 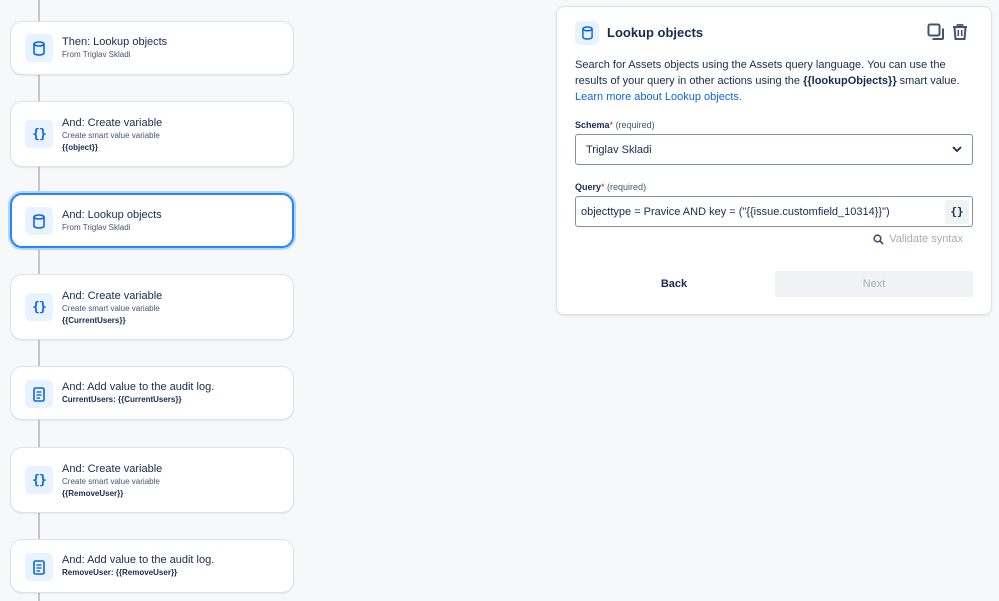 What do you see at coordinates (926, 239) in the screenshot?
I see `validate-syntax-label: Validate syntax` at bounding box center [926, 239].